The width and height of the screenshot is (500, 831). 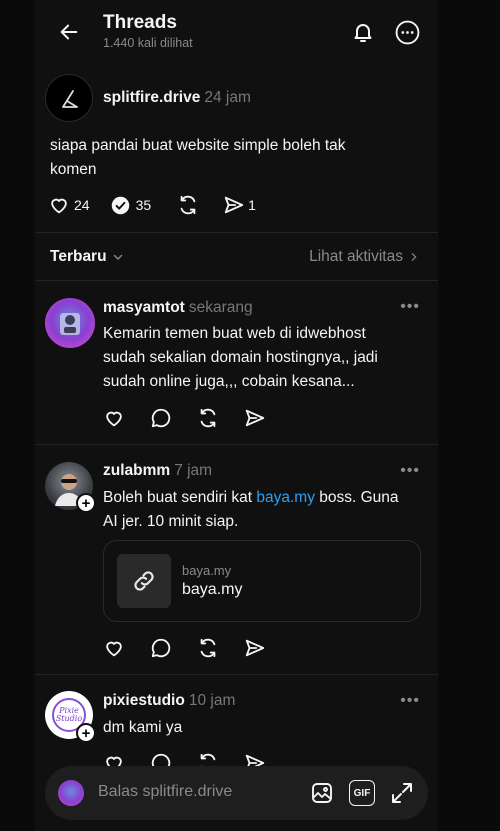 What do you see at coordinates (362, 793) in the screenshot?
I see `gif-button: GIF` at bounding box center [362, 793].